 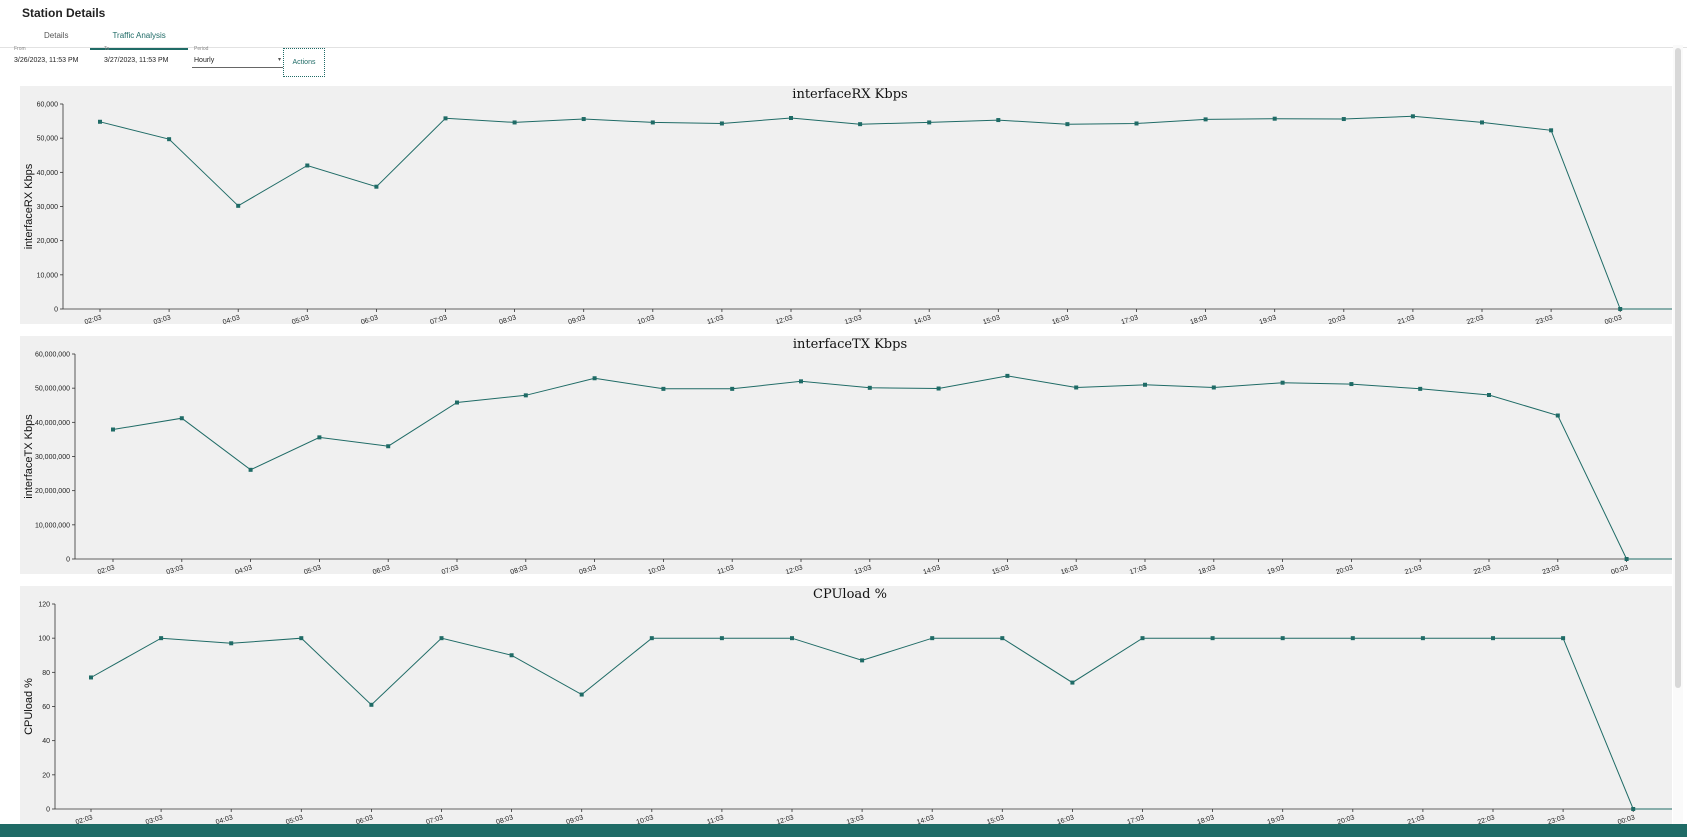 What do you see at coordinates (46, 707) in the screenshot?
I see `y-tick-label: 60` at bounding box center [46, 707].